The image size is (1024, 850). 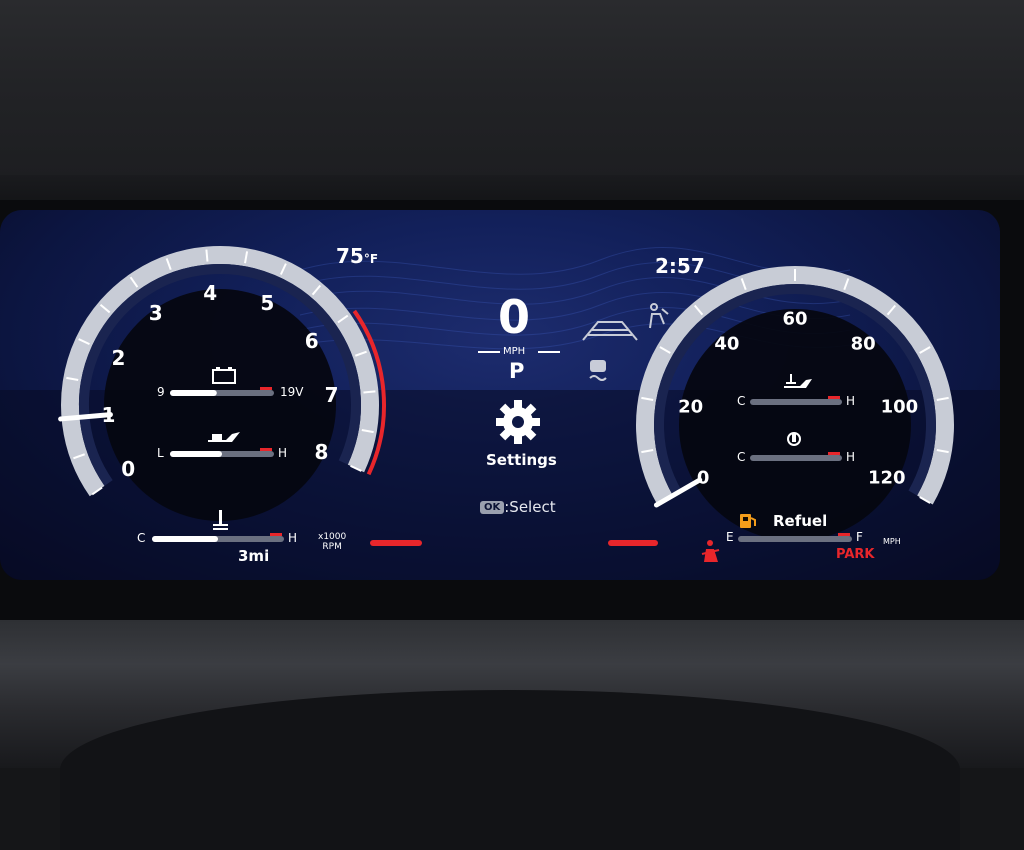 I want to click on redline-marks, so click(x=514, y=543).